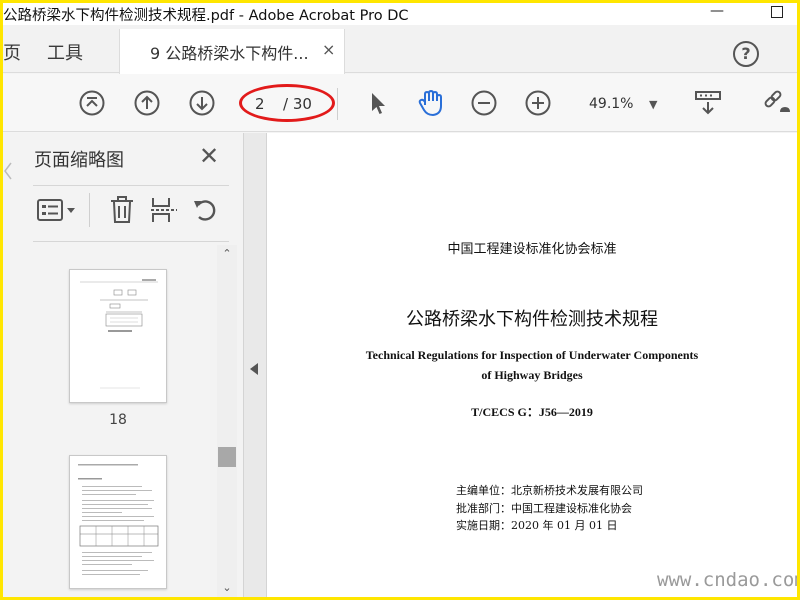 The width and height of the screenshot is (800, 600). Describe the element at coordinates (746, 54) in the screenshot. I see `help-icon: ?` at that location.